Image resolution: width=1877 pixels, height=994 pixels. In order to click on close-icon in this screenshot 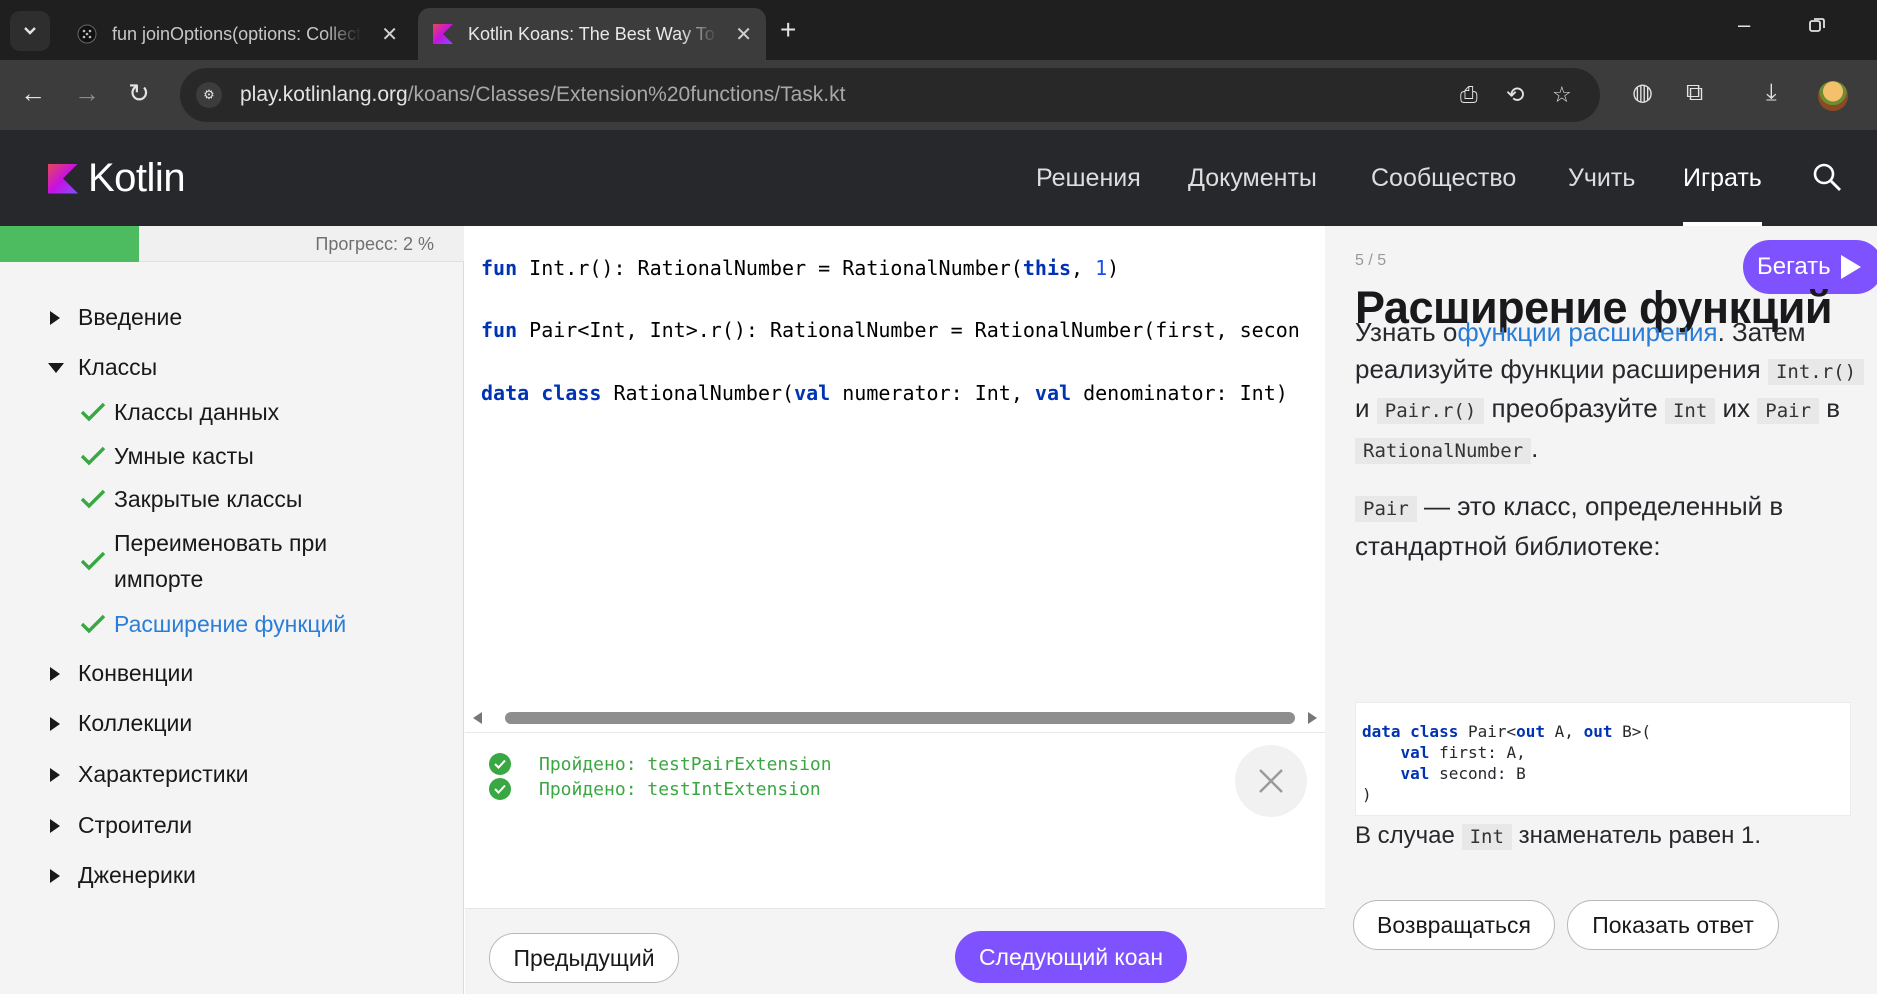, I will do `click(1271, 781)`.